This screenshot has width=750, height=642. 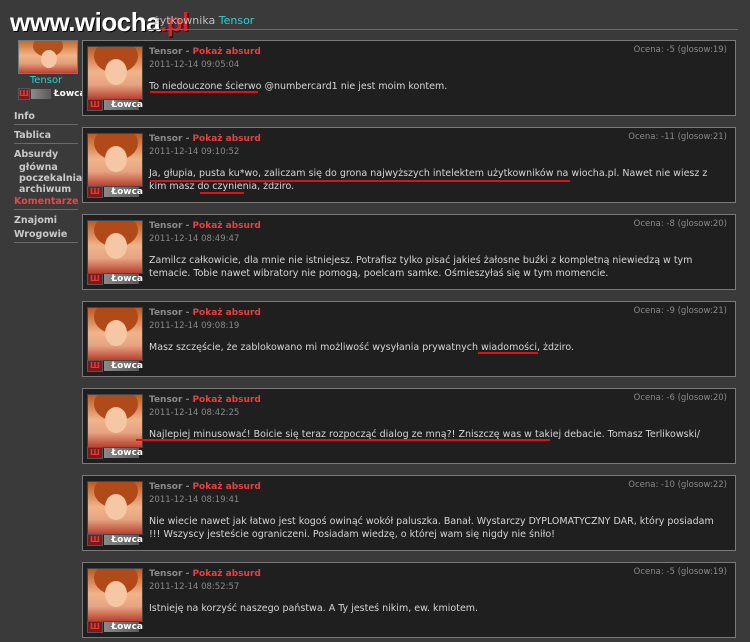 I want to click on rank-bar, so click(x=40, y=94).